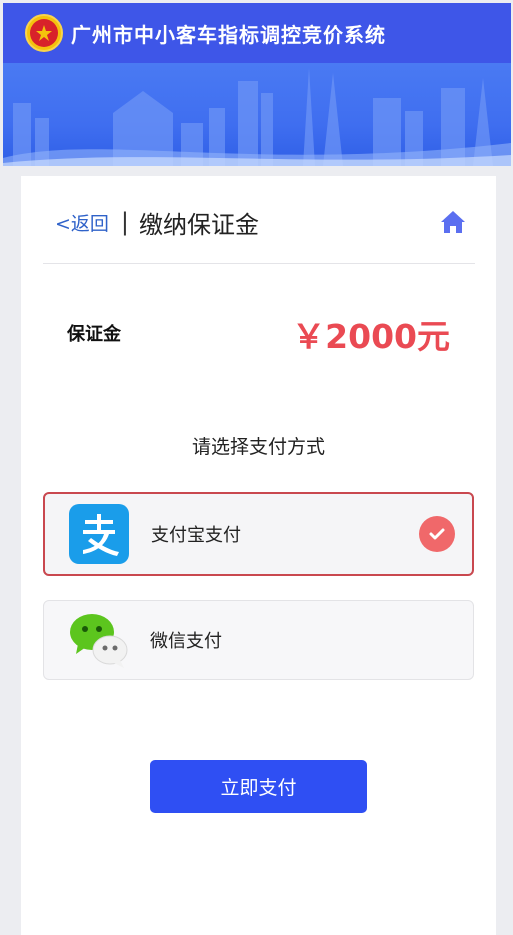 Image resolution: width=513 pixels, height=935 pixels. Describe the element at coordinates (228, 34) in the screenshot. I see `app-title: 广州市中小客车指标调控竞价系统` at that location.